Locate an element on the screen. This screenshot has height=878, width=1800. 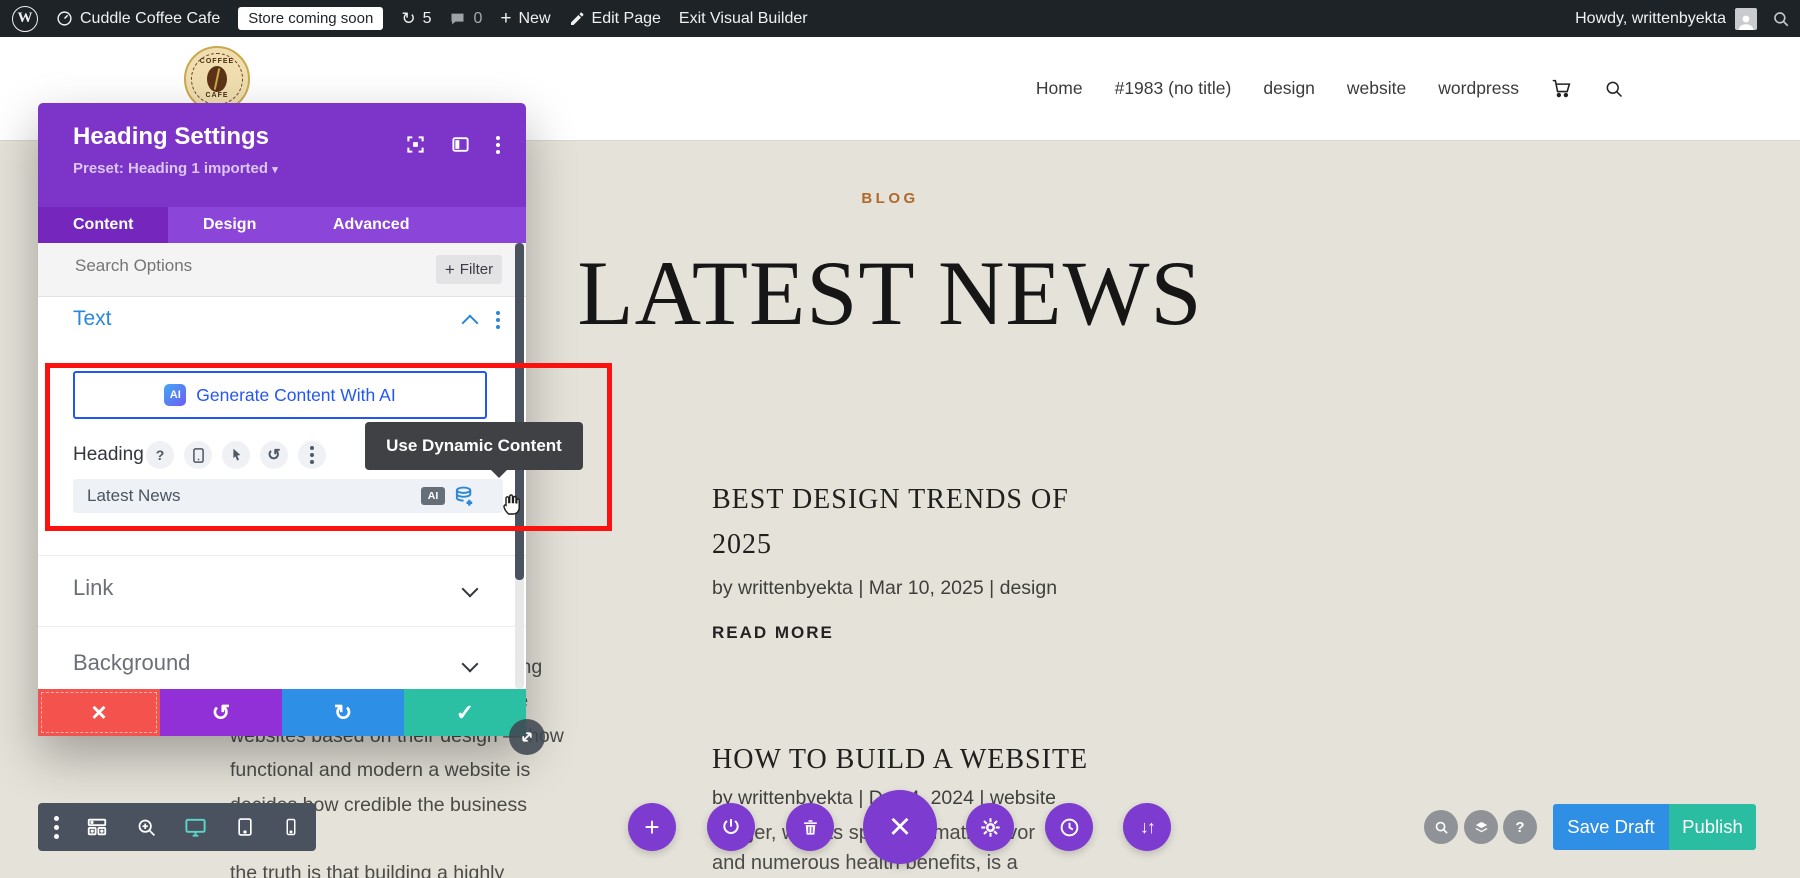
expand-background-icon is located at coordinates (470, 664).